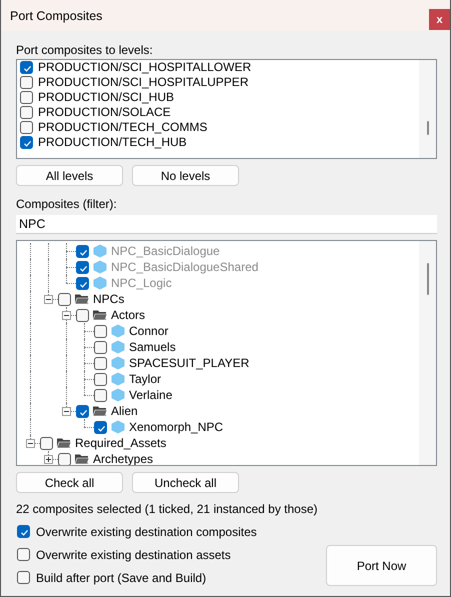 The height and width of the screenshot is (597, 451). I want to click on level-item: PRODUCTION/SCI_HUB, so click(106, 97).